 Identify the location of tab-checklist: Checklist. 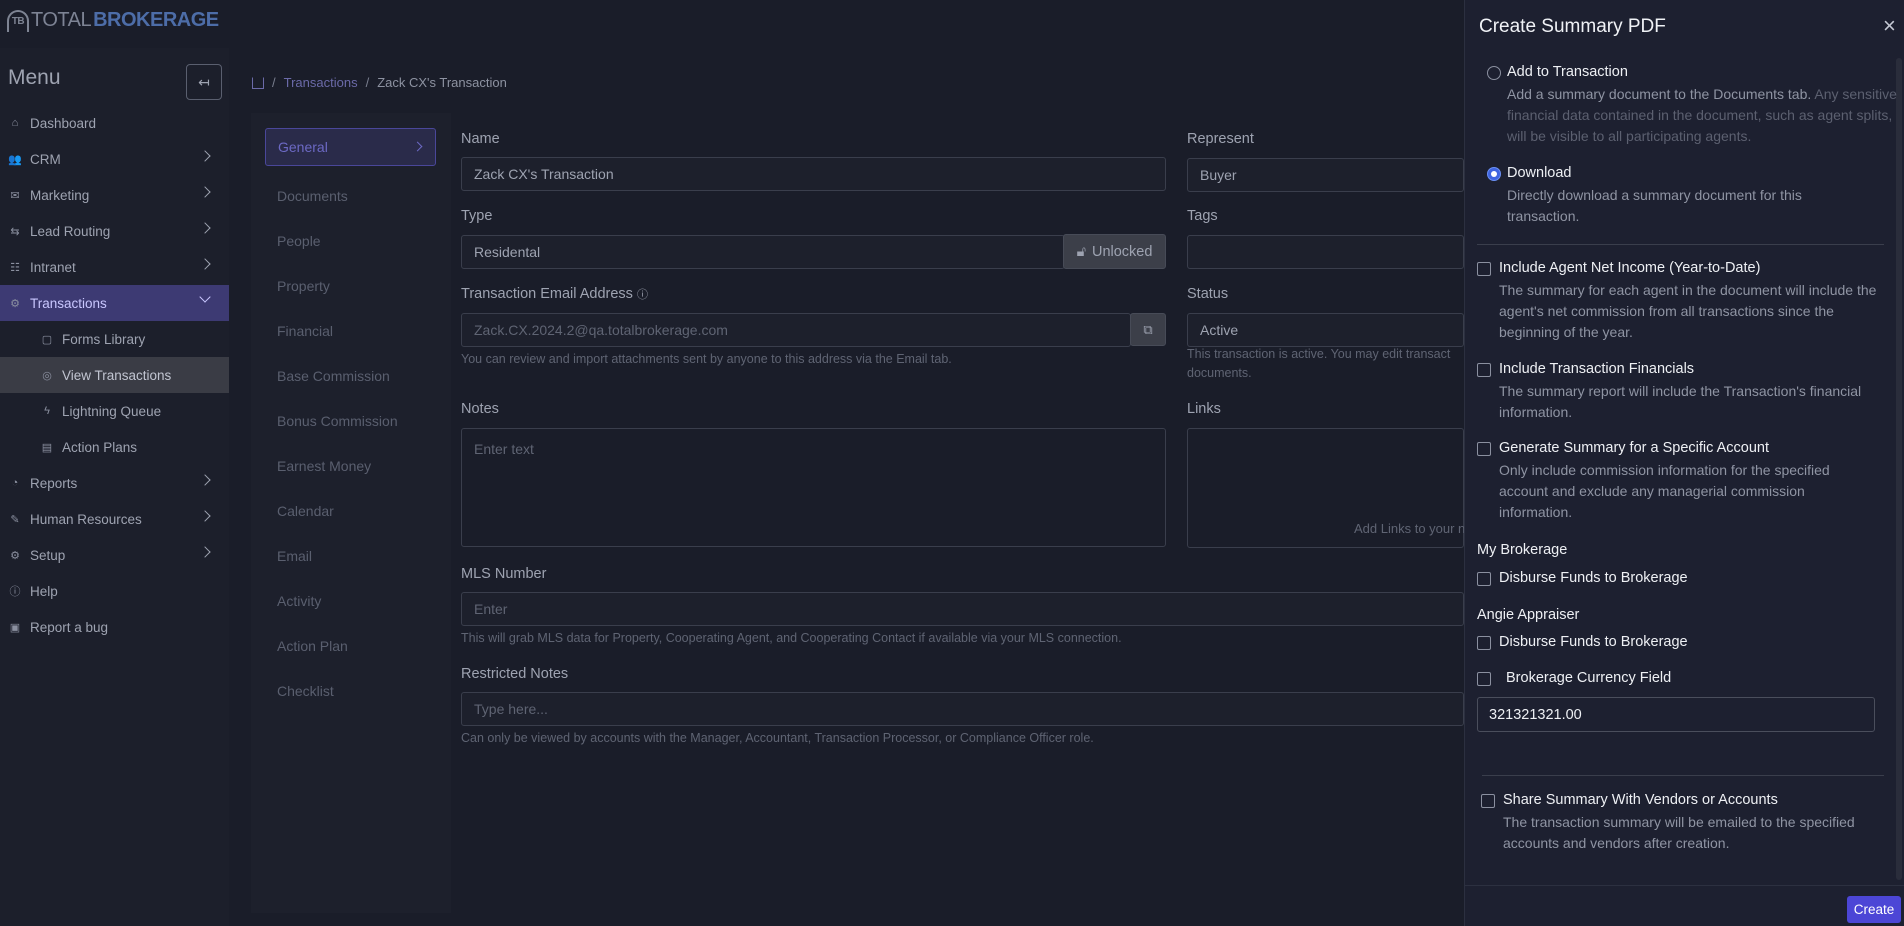
(350, 690).